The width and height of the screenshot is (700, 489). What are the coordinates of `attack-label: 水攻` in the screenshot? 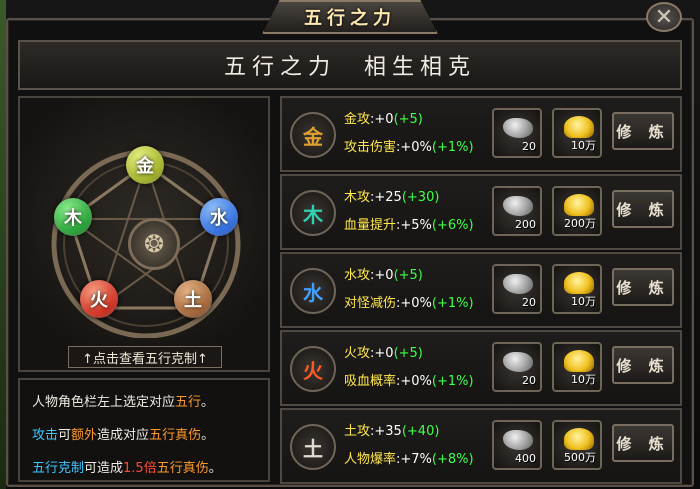 It's located at (357, 275).